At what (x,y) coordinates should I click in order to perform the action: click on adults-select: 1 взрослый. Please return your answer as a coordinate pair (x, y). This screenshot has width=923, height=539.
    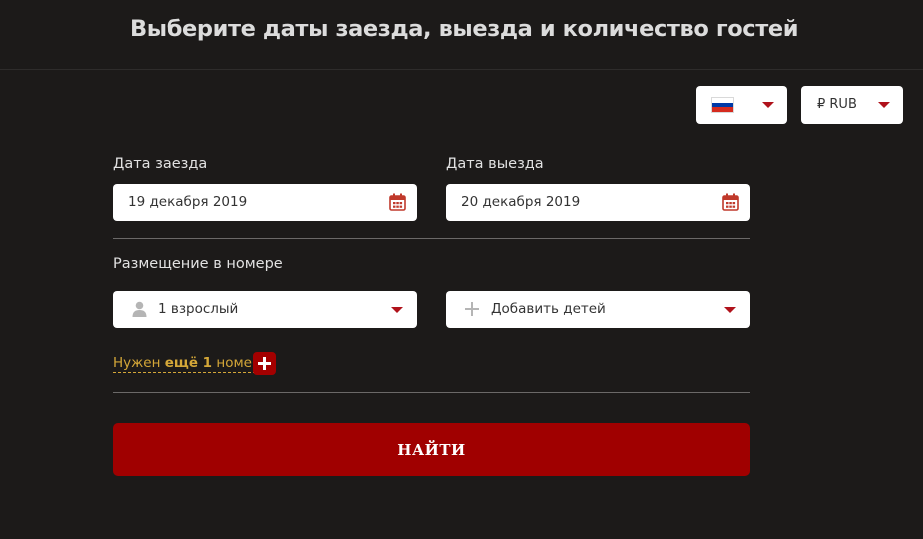
    Looking at the image, I should click on (265, 309).